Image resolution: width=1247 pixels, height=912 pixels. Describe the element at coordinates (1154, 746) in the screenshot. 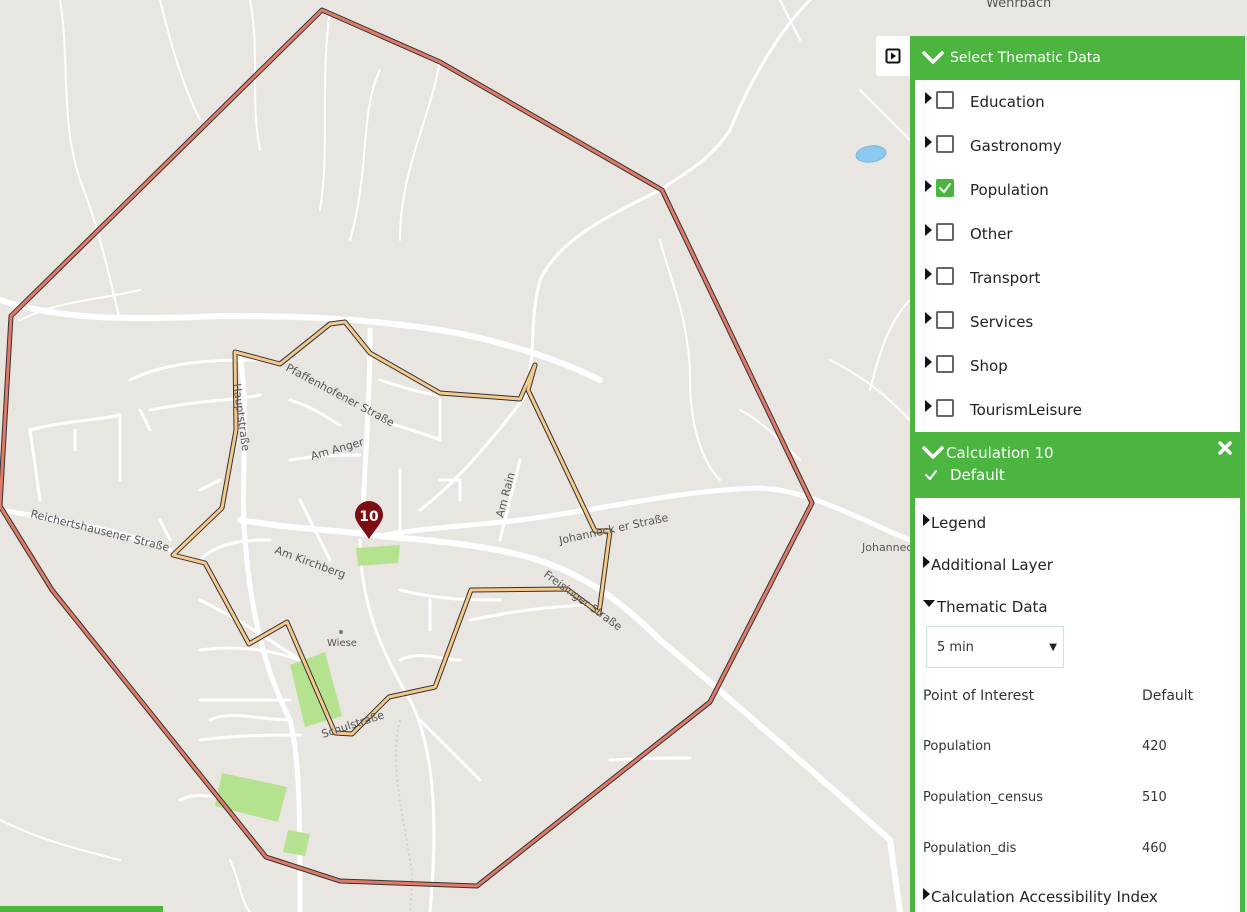

I see `table-cell: 420` at that location.